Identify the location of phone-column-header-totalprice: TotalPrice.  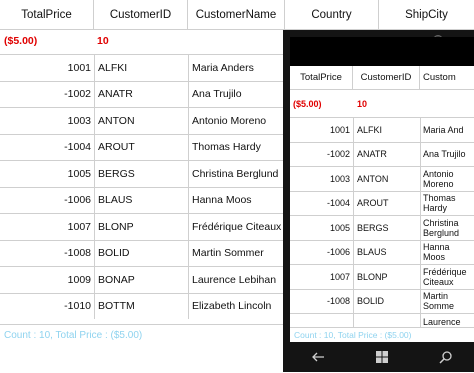
(321, 78).